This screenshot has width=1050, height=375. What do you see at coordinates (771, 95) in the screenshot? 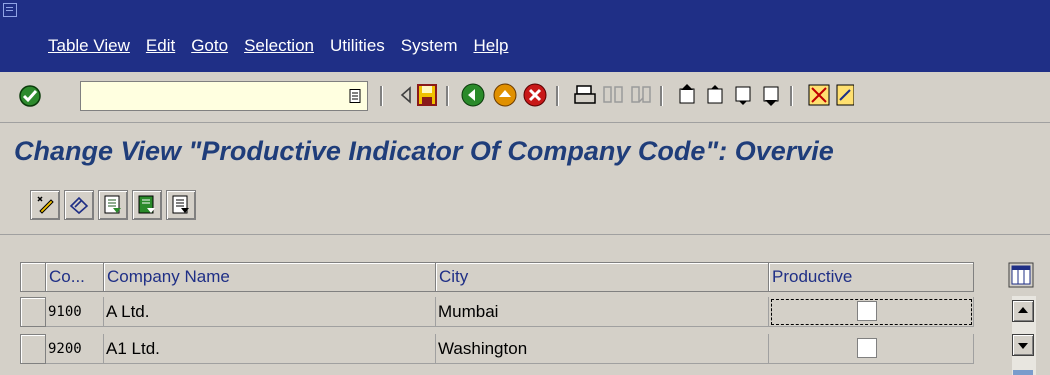
I see `last-page-icon` at bounding box center [771, 95].